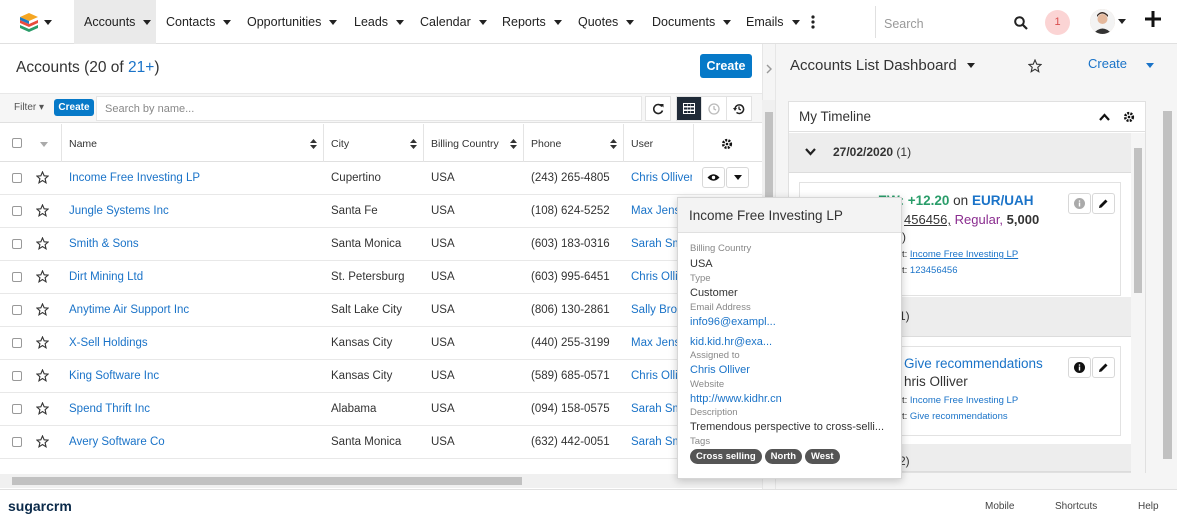 The image size is (1177, 514). What do you see at coordinates (141, 67) in the screenshot?
I see `record-count-link: 21+` at bounding box center [141, 67].